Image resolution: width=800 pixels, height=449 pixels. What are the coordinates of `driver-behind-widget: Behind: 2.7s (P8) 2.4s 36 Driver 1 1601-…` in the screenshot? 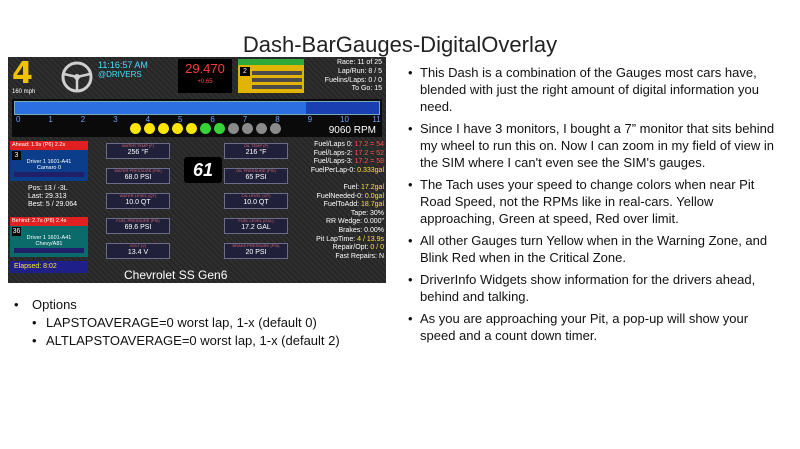 It's located at (49, 237).